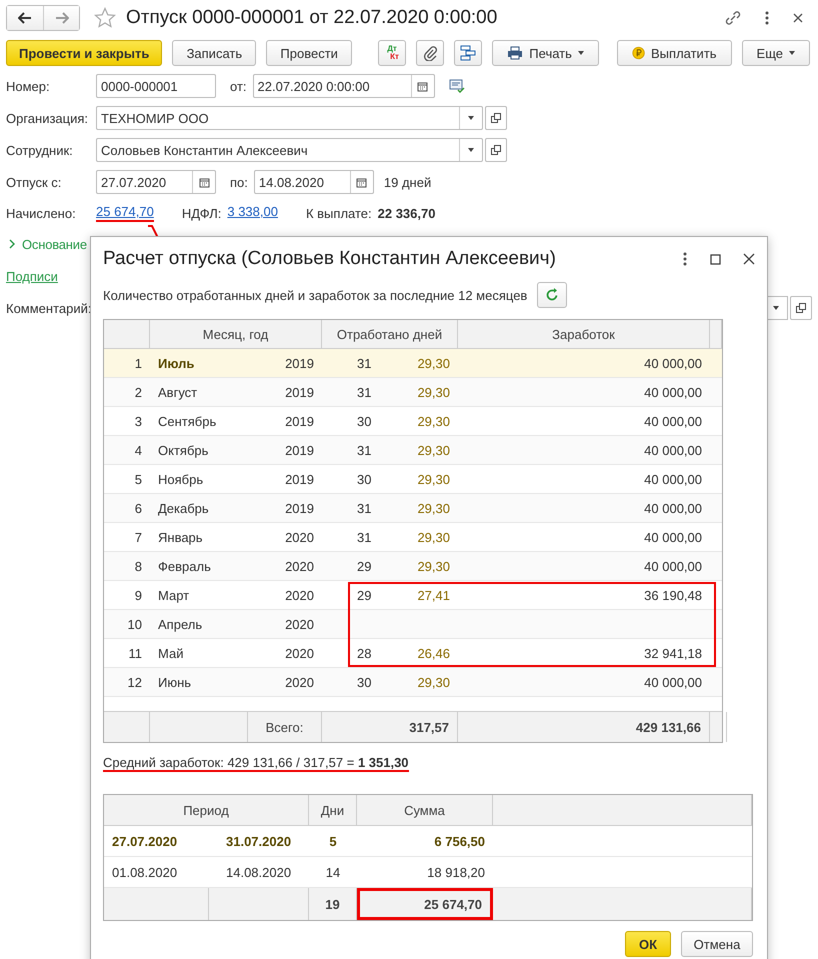  I want to click on comment-label: Комментарий:, so click(49, 308).